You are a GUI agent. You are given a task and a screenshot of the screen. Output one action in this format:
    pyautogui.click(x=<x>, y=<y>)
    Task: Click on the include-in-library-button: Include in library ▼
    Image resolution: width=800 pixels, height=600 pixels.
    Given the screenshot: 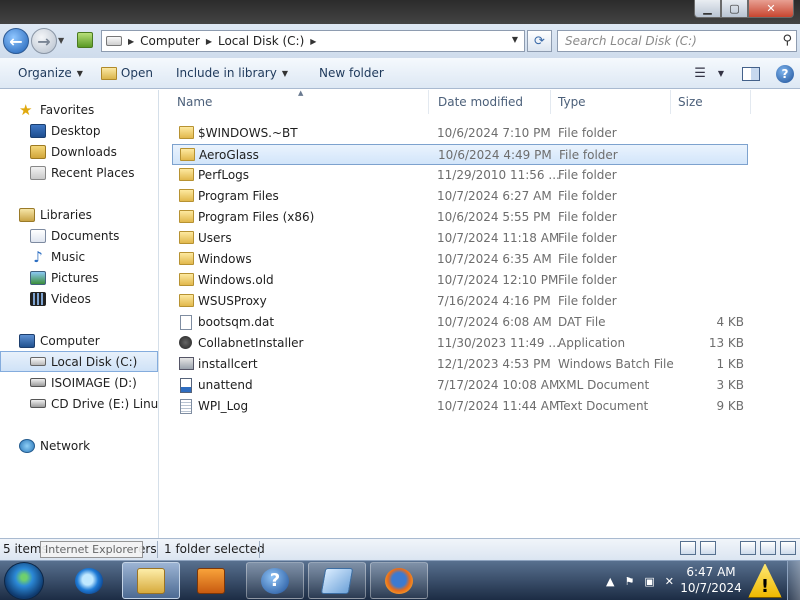 What is the action you would take?
    pyautogui.click(x=229, y=73)
    